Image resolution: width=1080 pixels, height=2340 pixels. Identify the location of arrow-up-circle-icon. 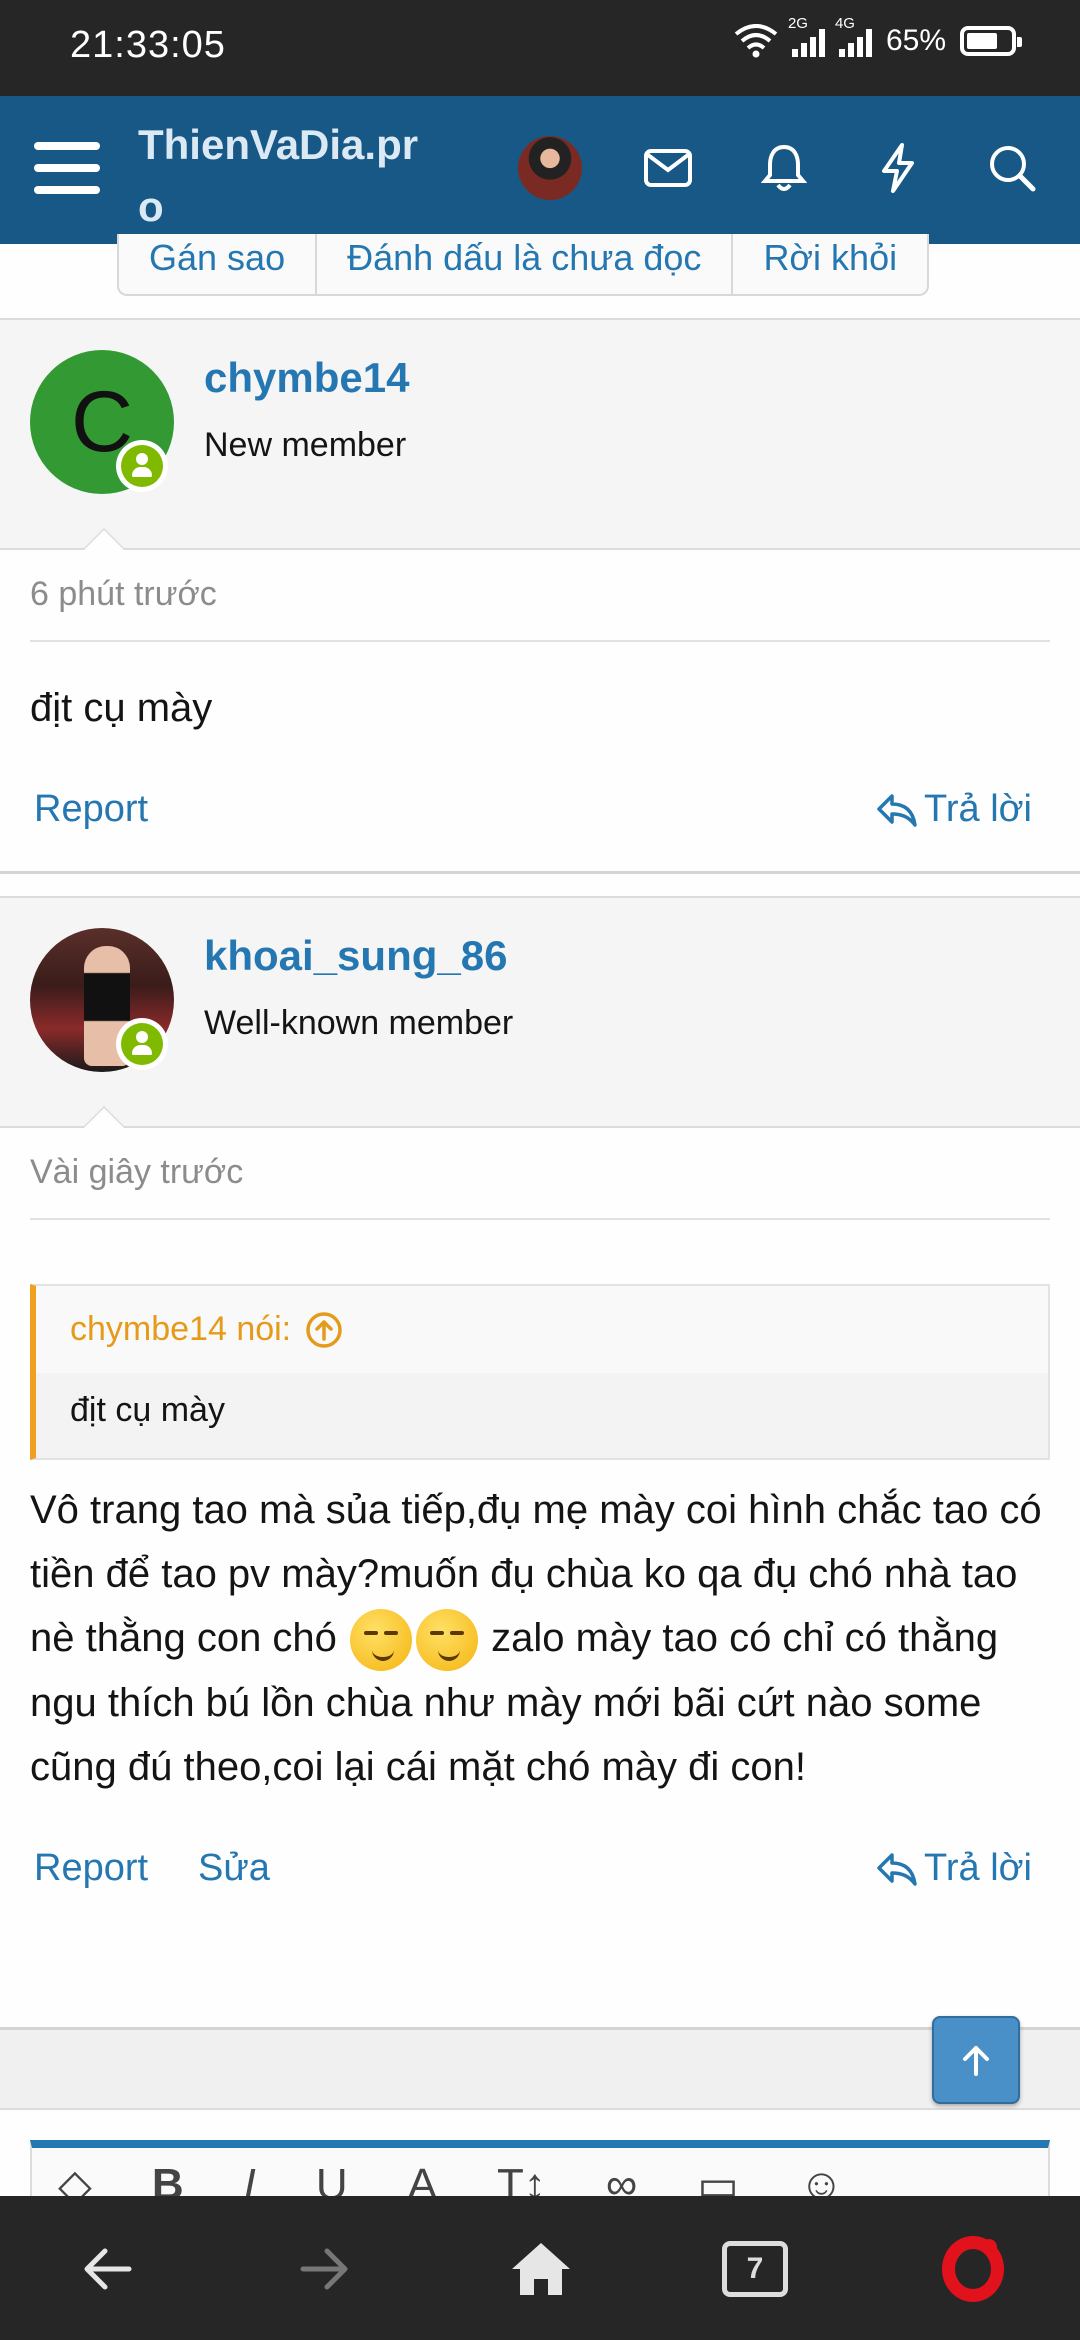
(324, 1330).